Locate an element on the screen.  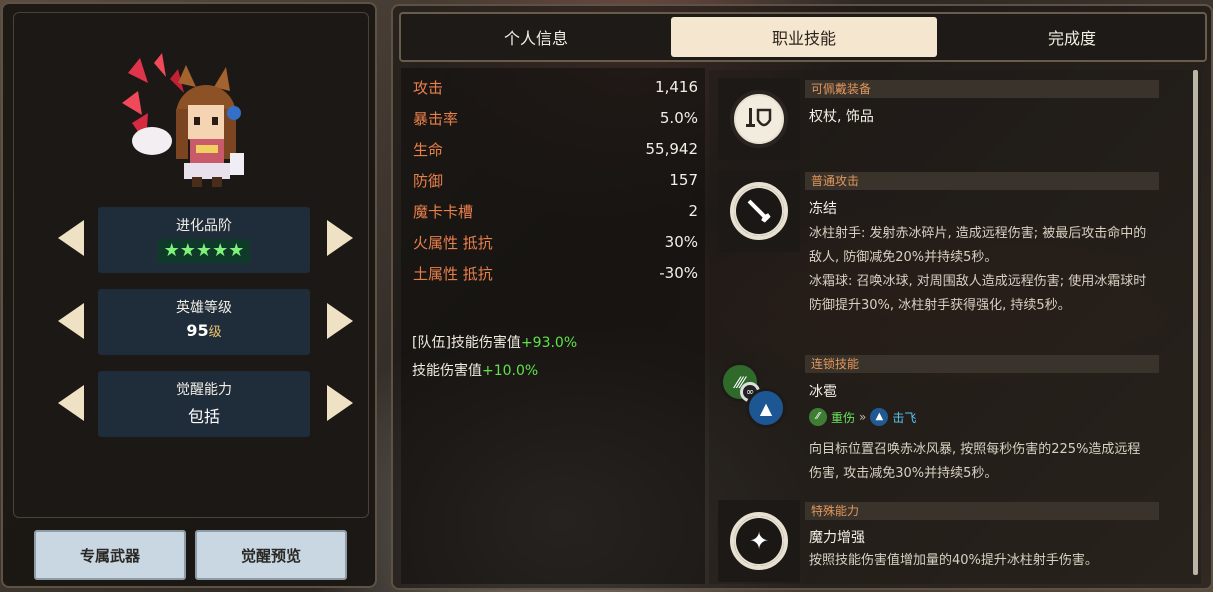
special-name: 魔力增强 is located at coordinates (837, 538).